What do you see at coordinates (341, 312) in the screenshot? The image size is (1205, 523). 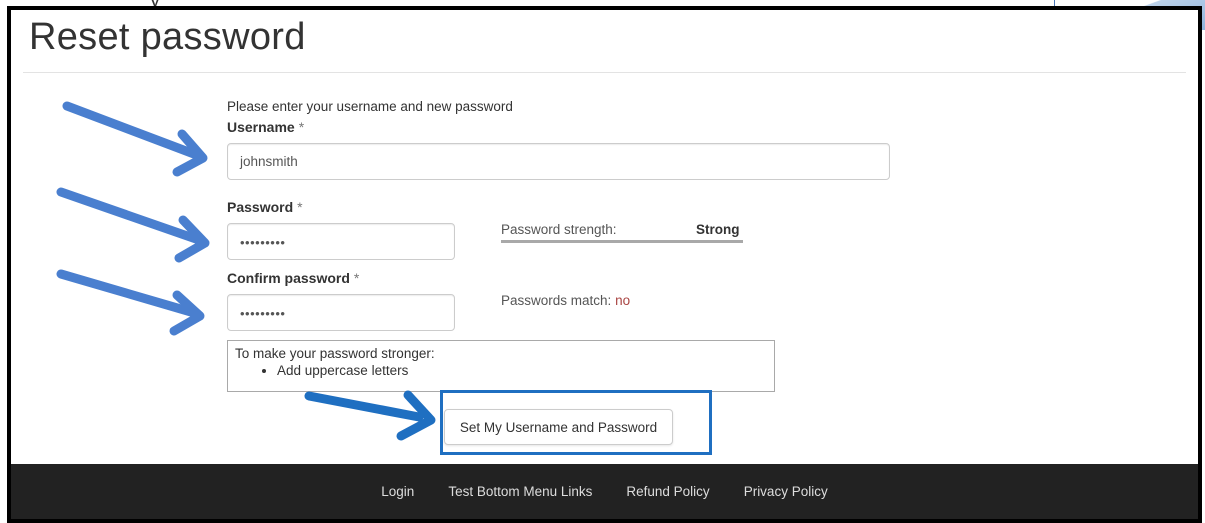 I see `confirm-password-input: •••••••••` at bounding box center [341, 312].